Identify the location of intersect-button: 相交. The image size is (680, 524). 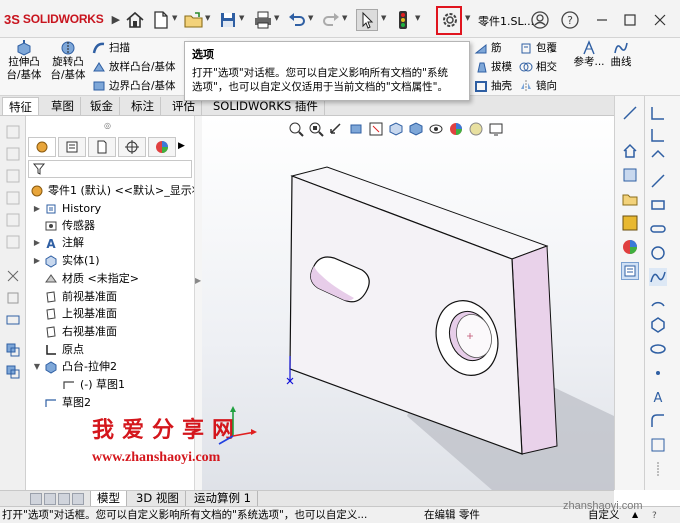
(538, 66).